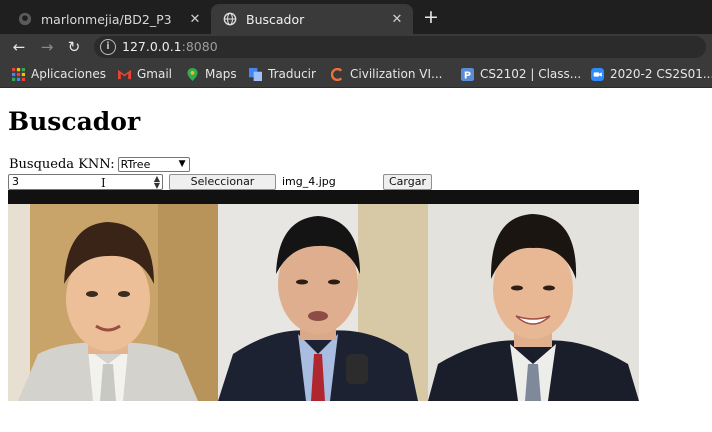 The height and width of the screenshot is (432, 712). I want to click on civilization-icon, so click(337, 74).